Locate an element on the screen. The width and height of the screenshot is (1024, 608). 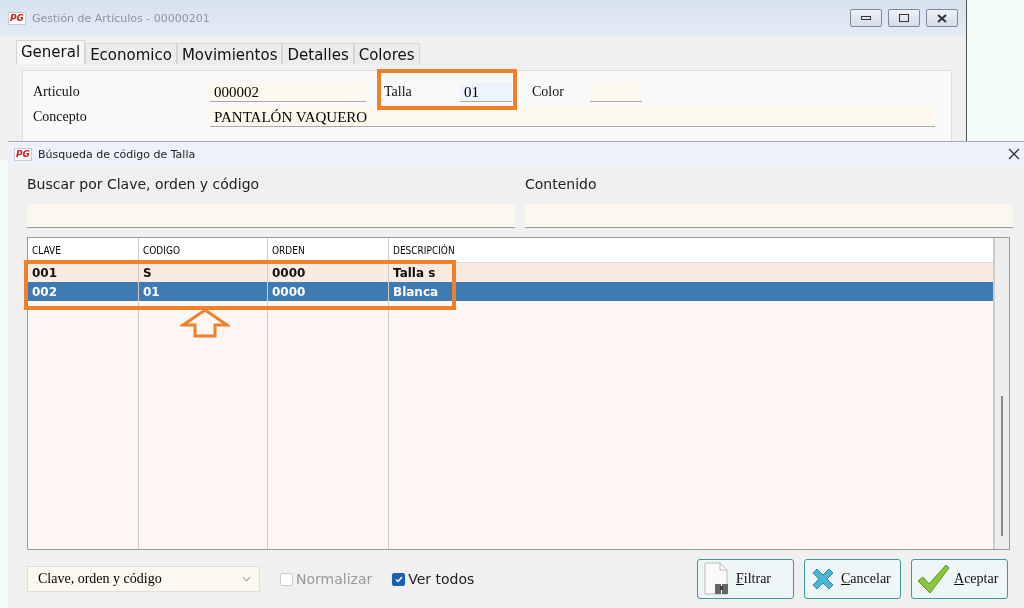
tab: Economico is located at coordinates (131, 53).